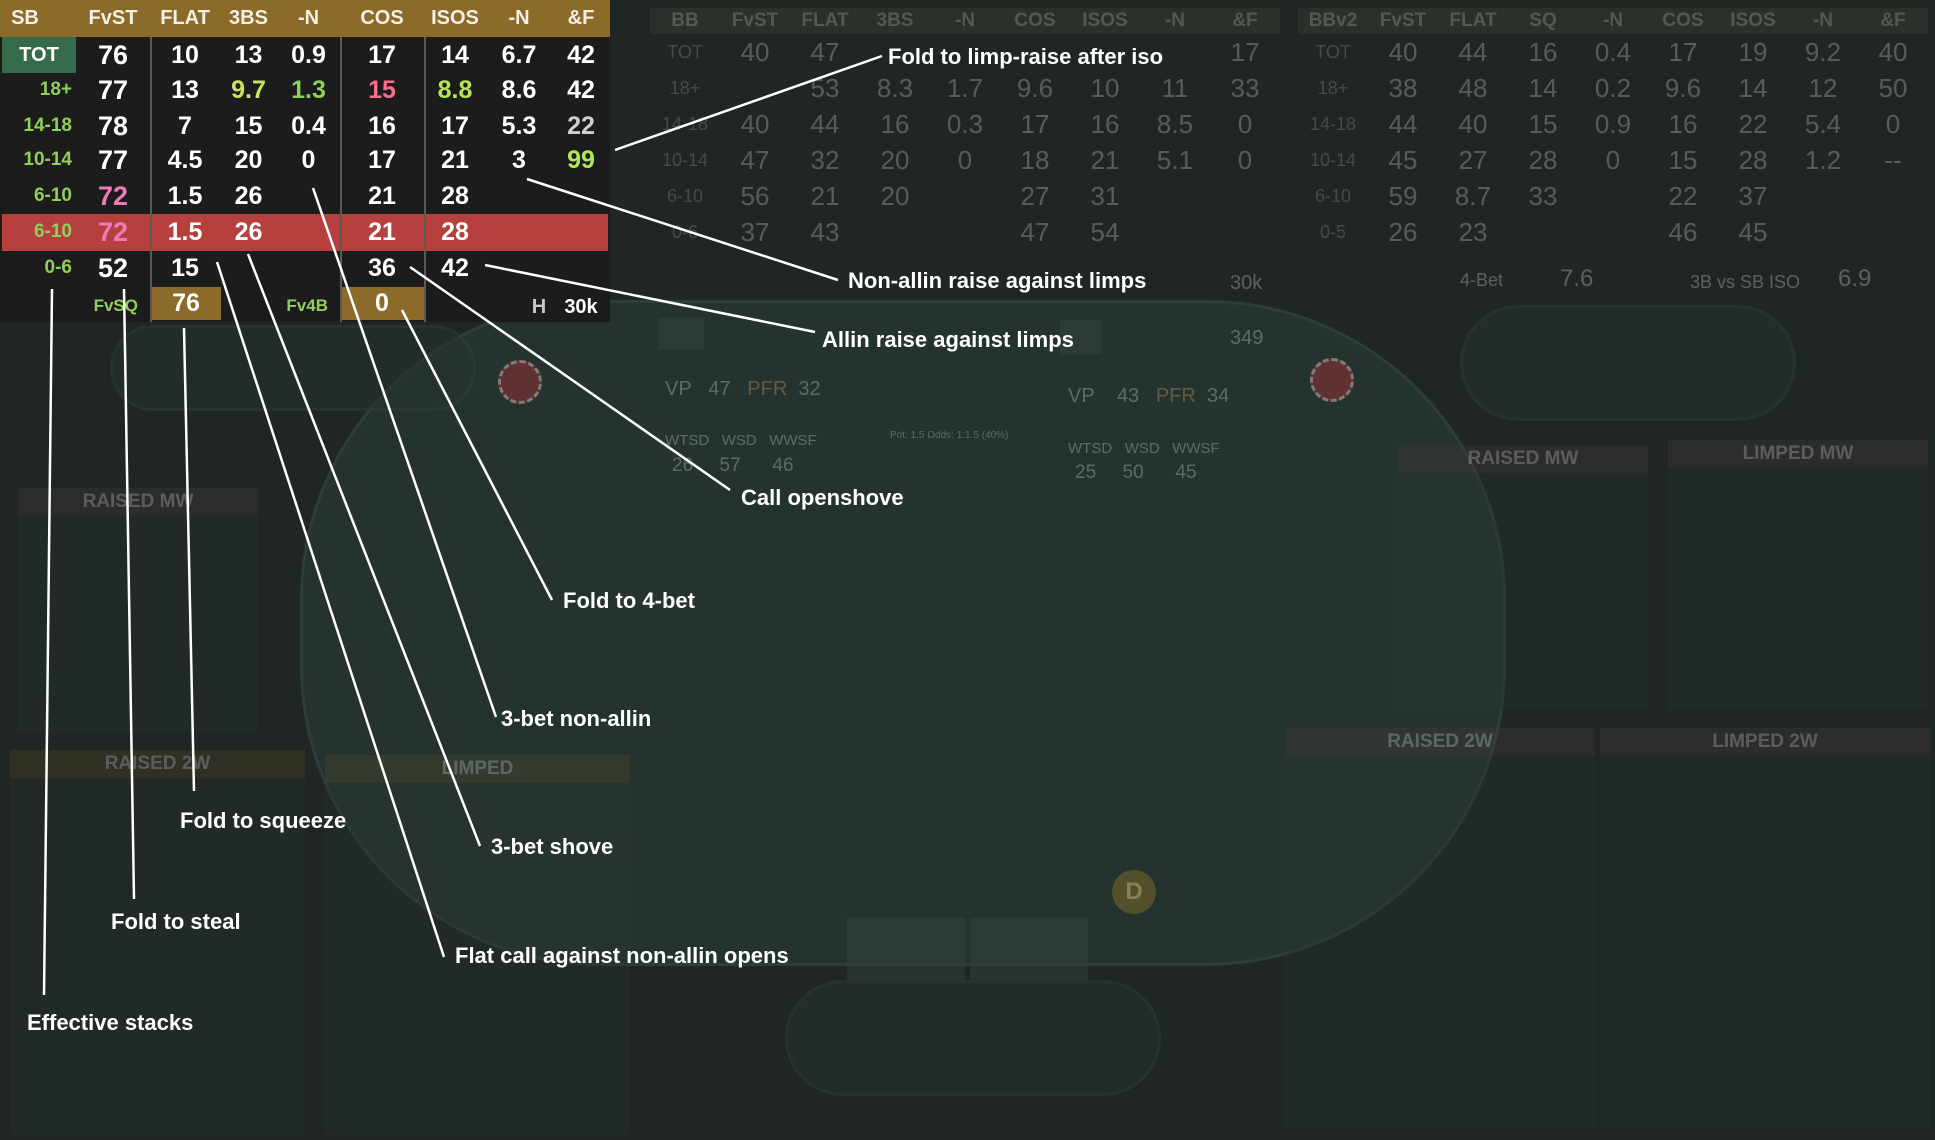 Image resolution: width=1935 pixels, height=1140 pixels. Describe the element at coordinates (552, 846) in the screenshot. I see `callout-3bet-shove: 3-bet shove` at that location.